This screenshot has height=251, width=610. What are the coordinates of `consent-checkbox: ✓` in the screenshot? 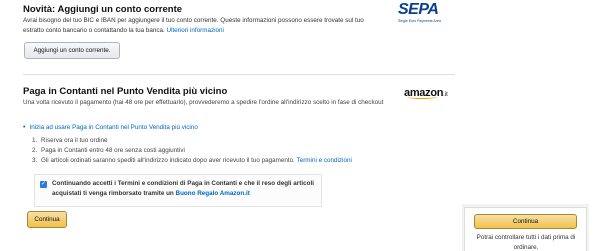 It's located at (43, 184).